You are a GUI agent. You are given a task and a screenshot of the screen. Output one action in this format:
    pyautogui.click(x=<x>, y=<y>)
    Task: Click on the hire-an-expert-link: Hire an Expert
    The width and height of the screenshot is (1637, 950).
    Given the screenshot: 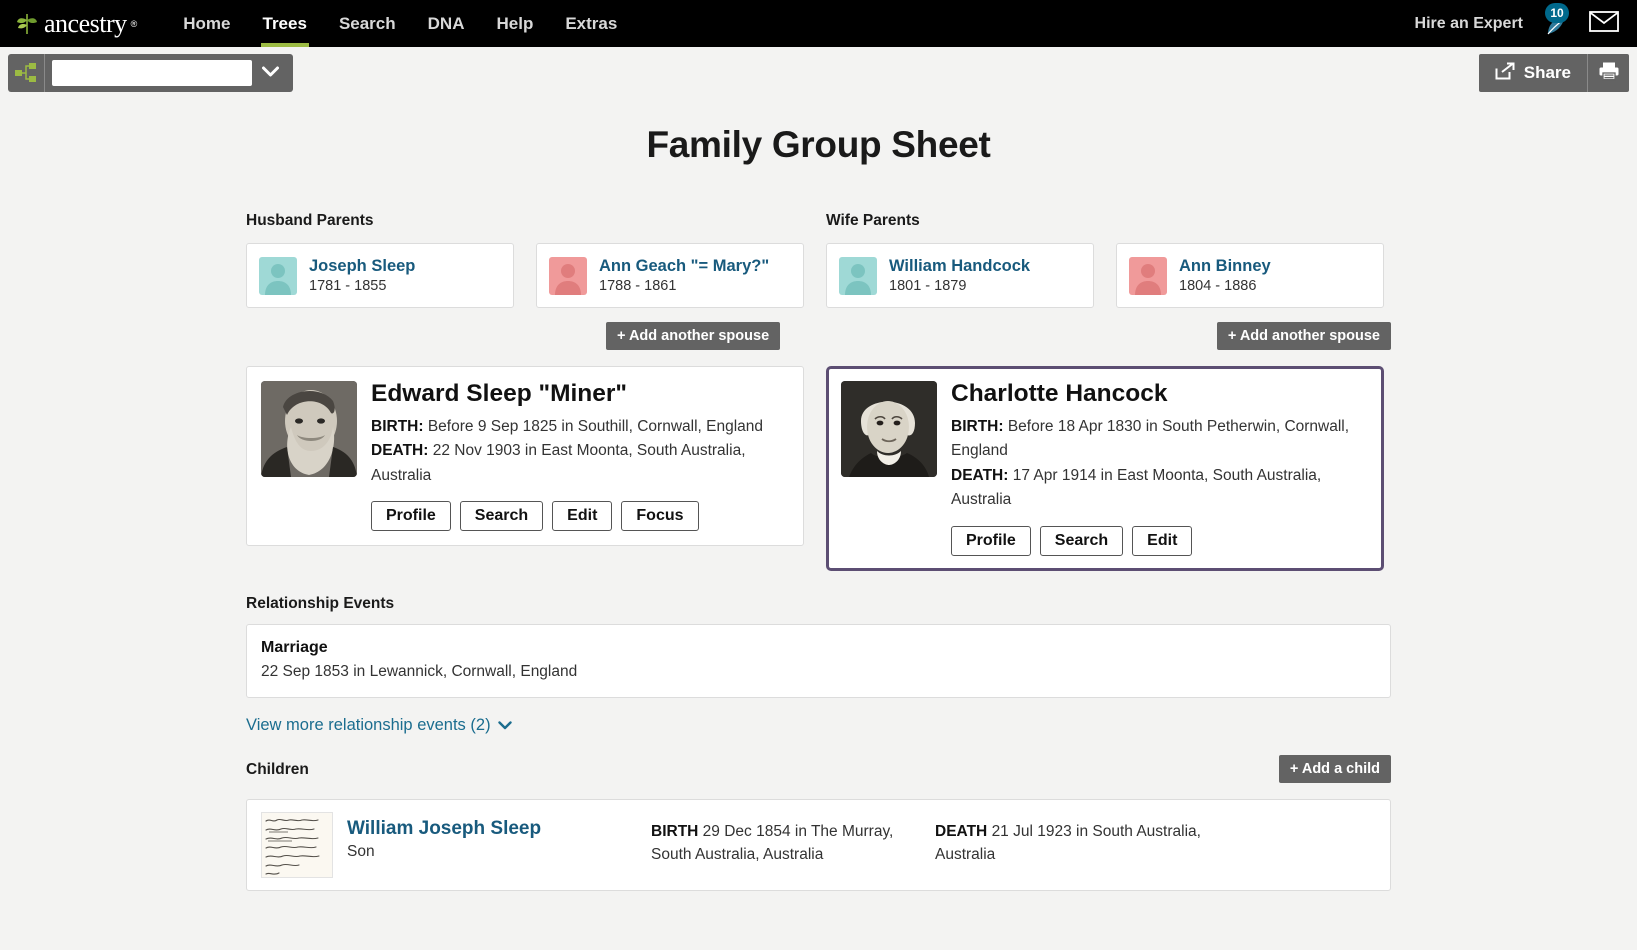 What is the action you would take?
    pyautogui.click(x=1469, y=24)
    